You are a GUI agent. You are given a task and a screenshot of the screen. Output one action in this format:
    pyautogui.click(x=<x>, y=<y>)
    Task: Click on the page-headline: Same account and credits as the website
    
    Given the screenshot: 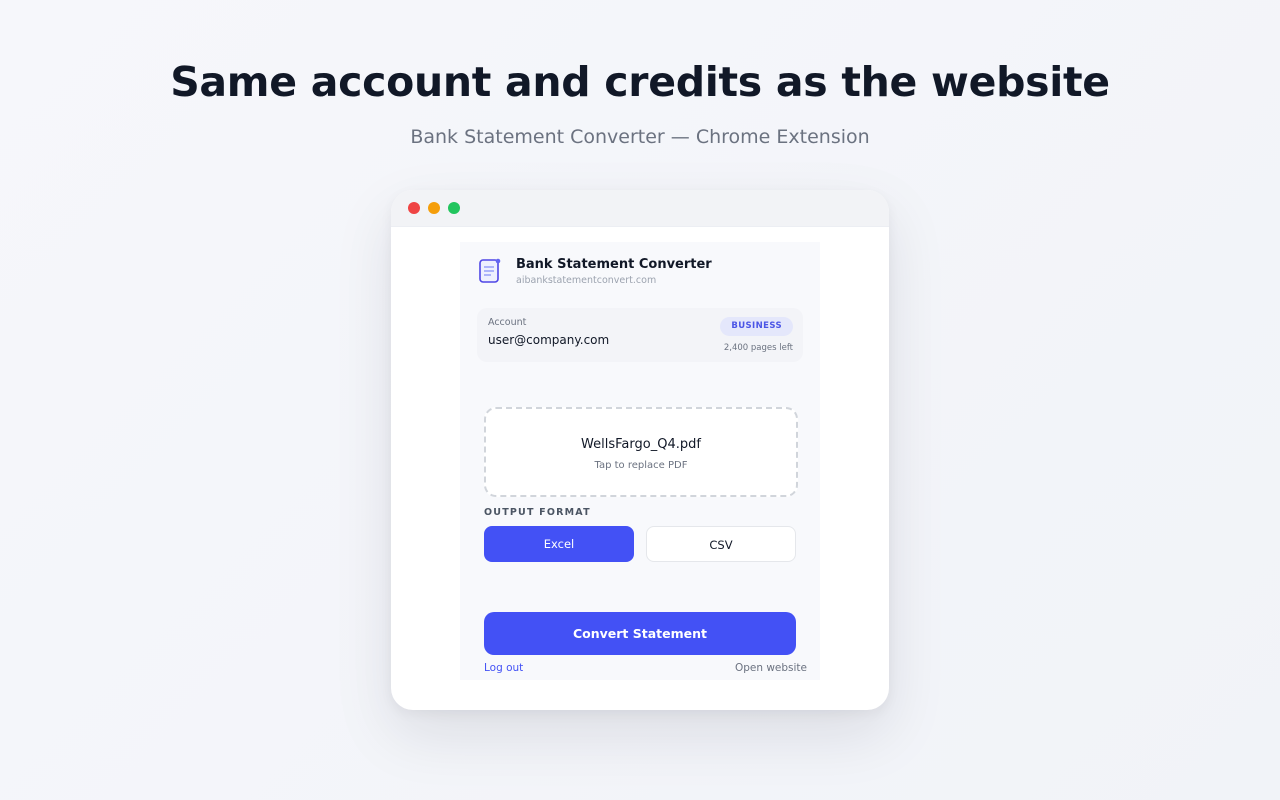 What is the action you would take?
    pyautogui.click(x=640, y=82)
    